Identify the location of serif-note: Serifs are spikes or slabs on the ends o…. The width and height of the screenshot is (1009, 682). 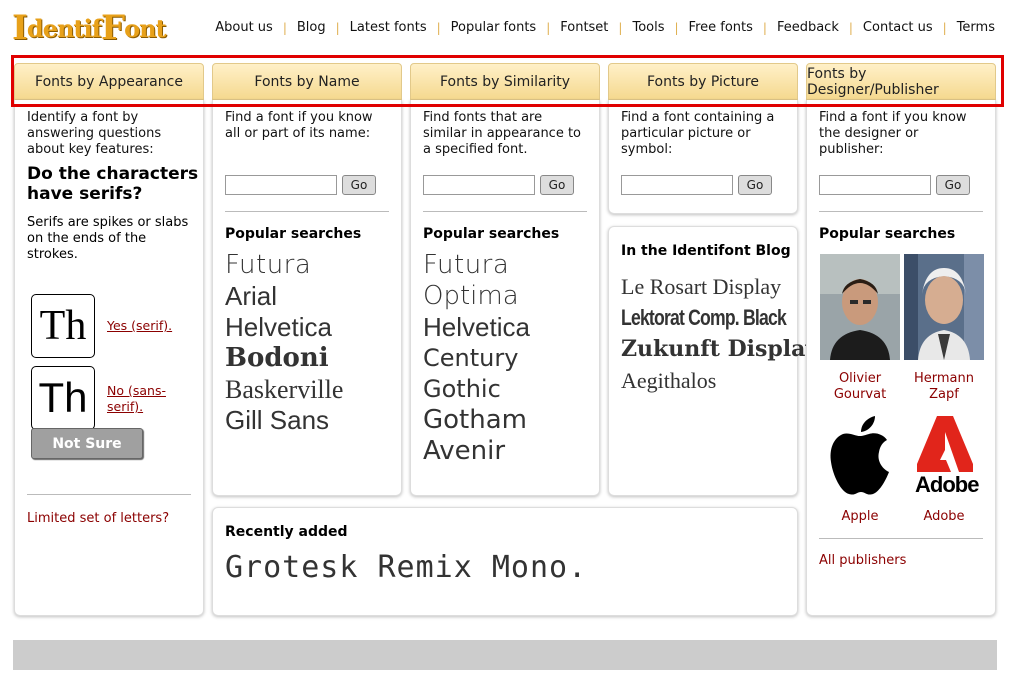
(108, 238).